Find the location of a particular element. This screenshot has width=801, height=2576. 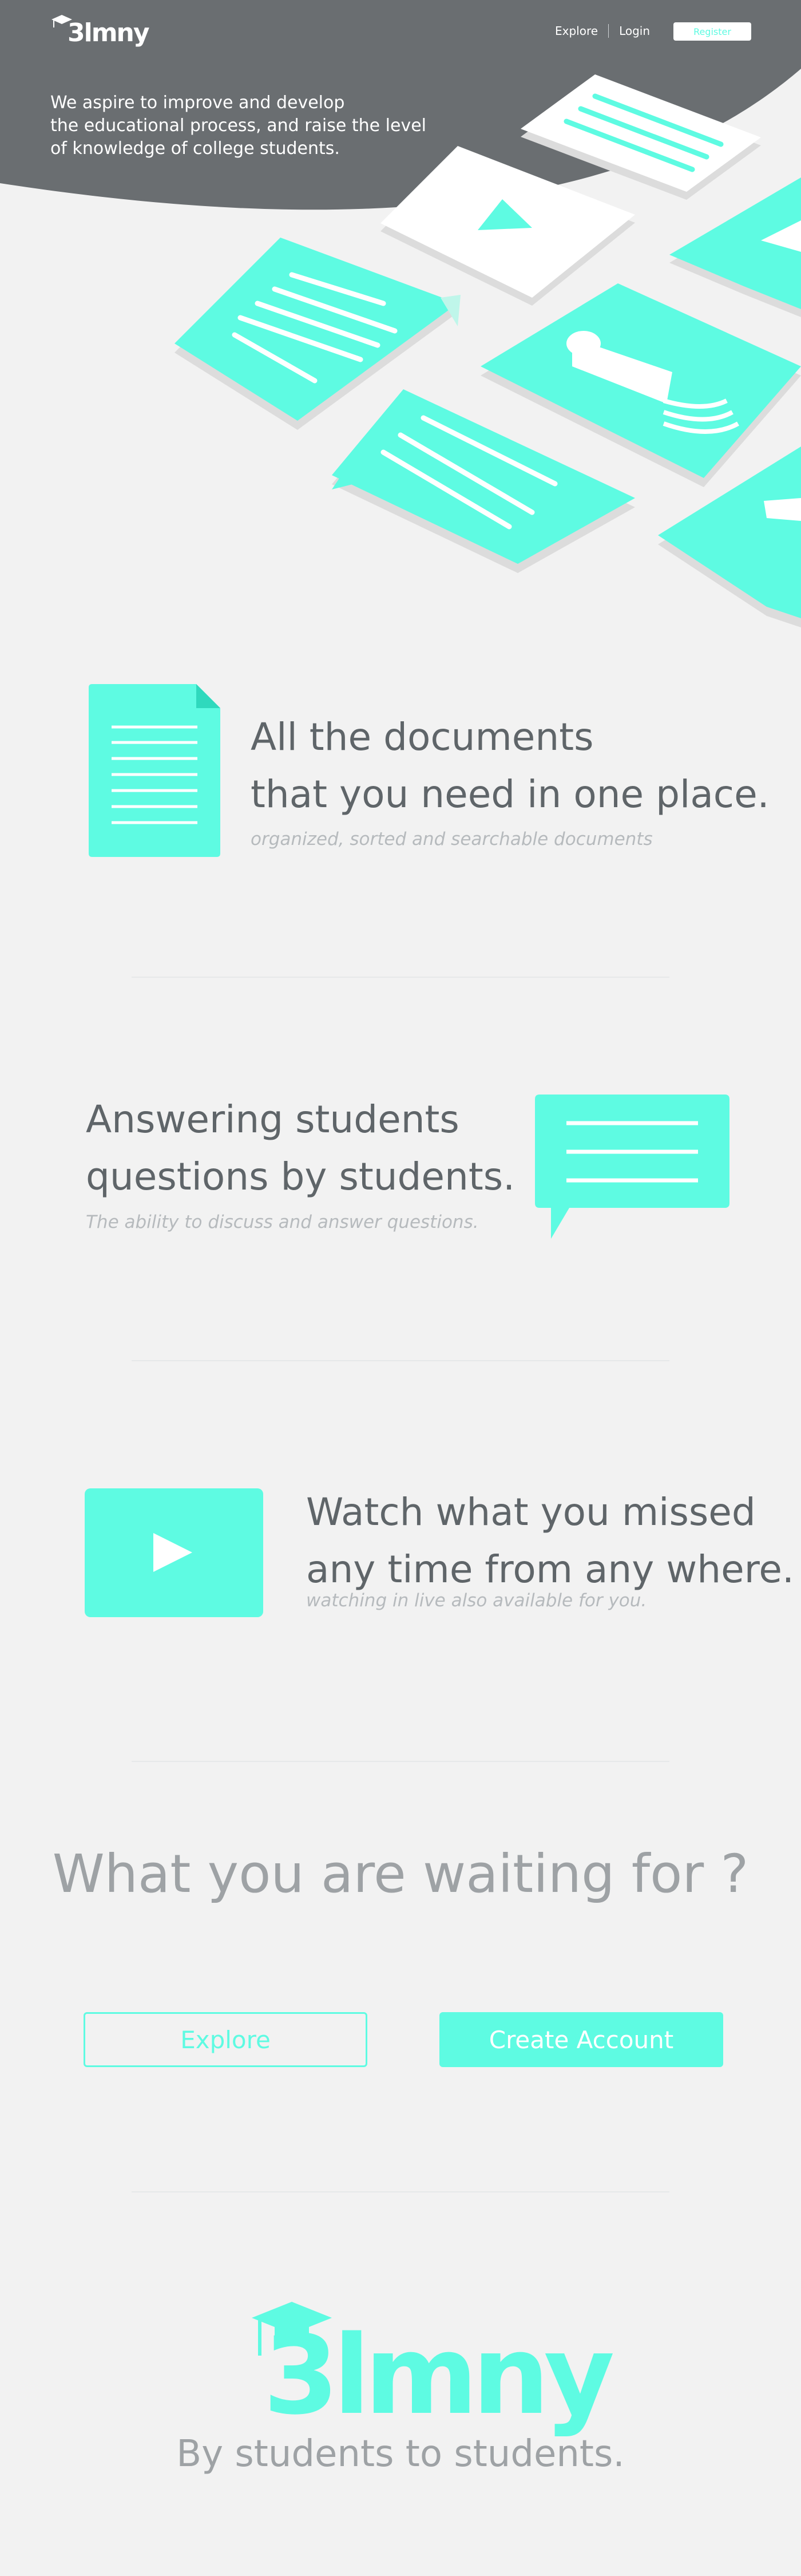

feature-video-subtitle: watching in live also available for you. is located at coordinates (476, 1600).